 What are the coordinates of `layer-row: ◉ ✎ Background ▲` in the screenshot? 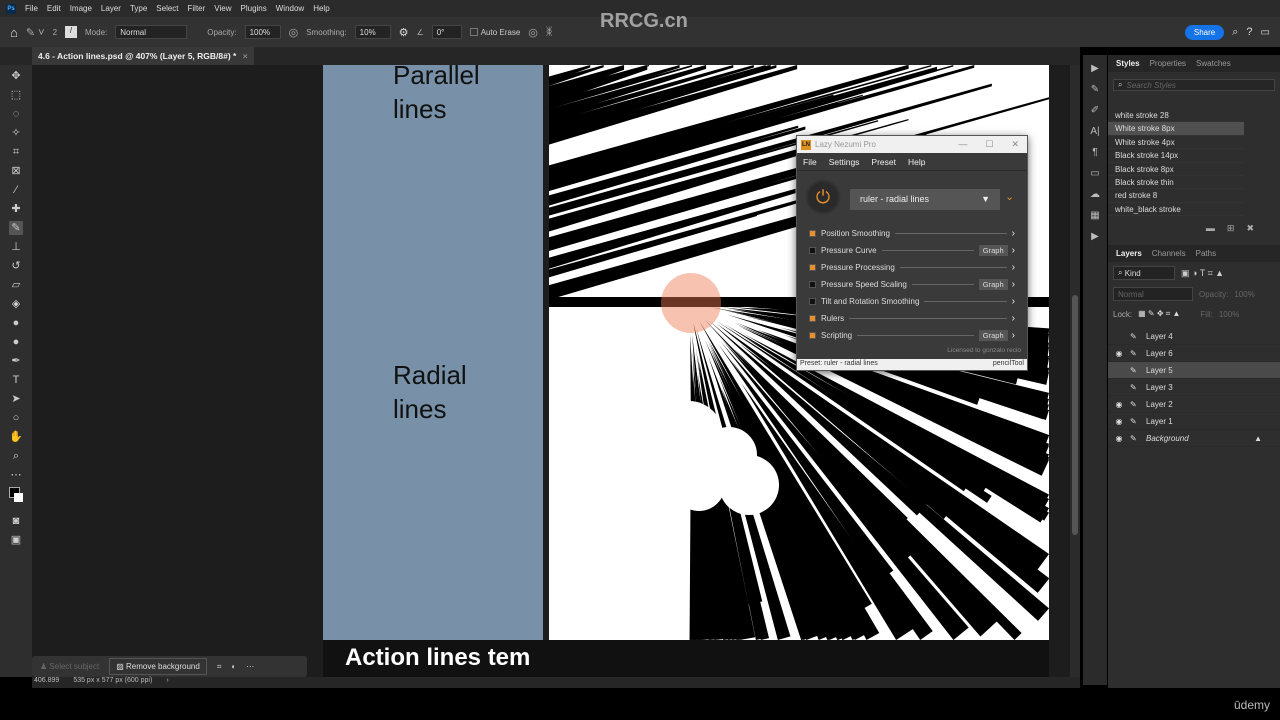 It's located at (1194, 439).